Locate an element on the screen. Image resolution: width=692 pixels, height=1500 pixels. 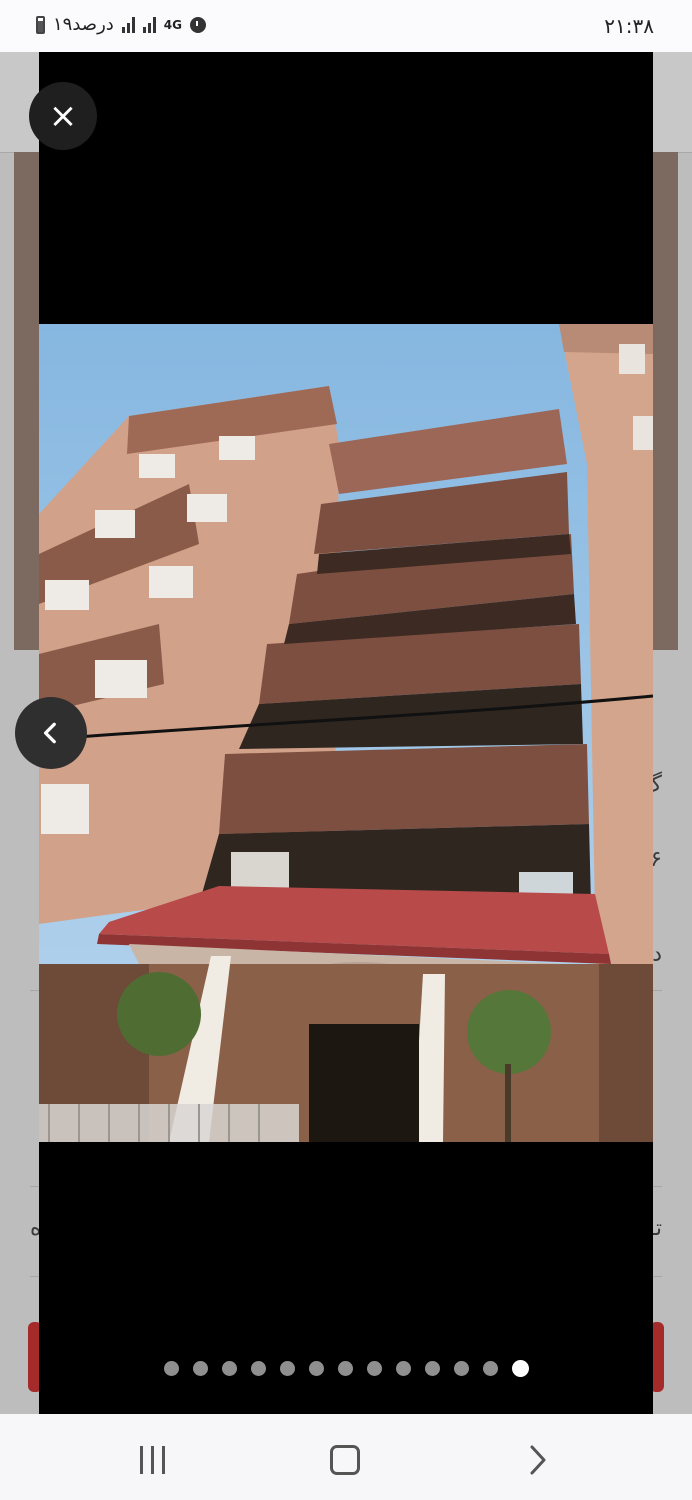
recent-apps-button is located at coordinates (152, 1460).